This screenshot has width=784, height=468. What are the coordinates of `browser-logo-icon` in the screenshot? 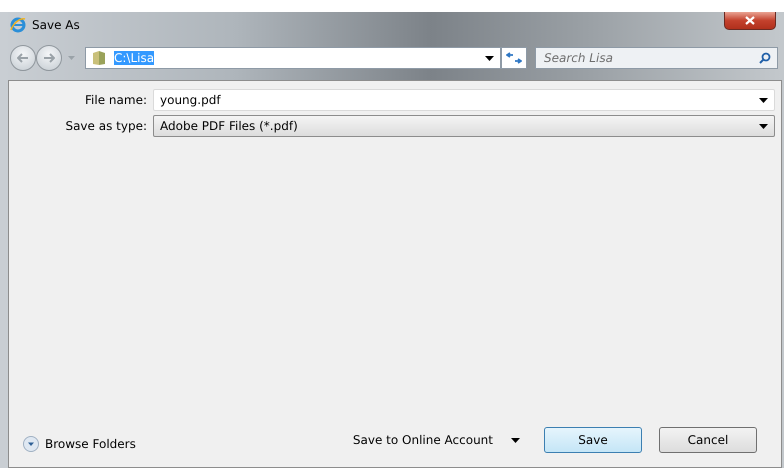 It's located at (18, 25).